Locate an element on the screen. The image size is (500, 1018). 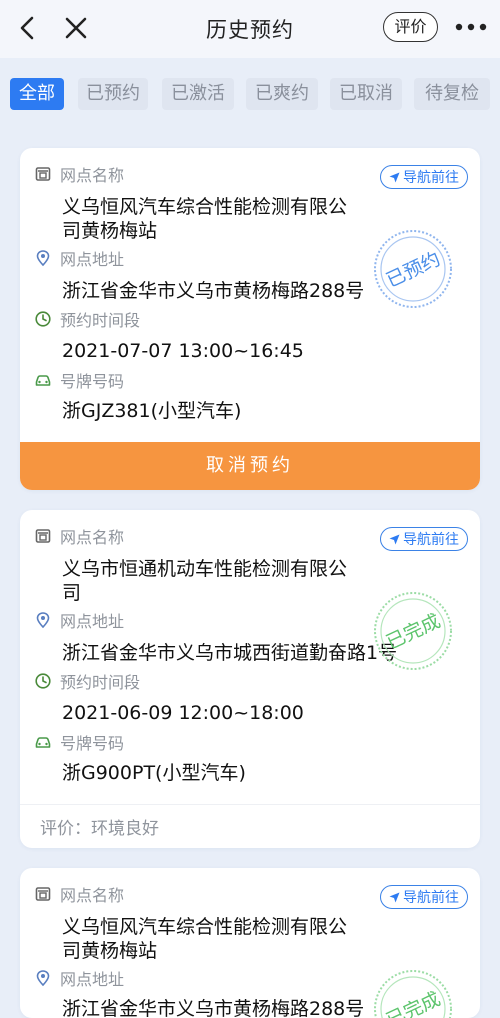
cancel-appointment-button: 取消预约 is located at coordinates (250, 466).